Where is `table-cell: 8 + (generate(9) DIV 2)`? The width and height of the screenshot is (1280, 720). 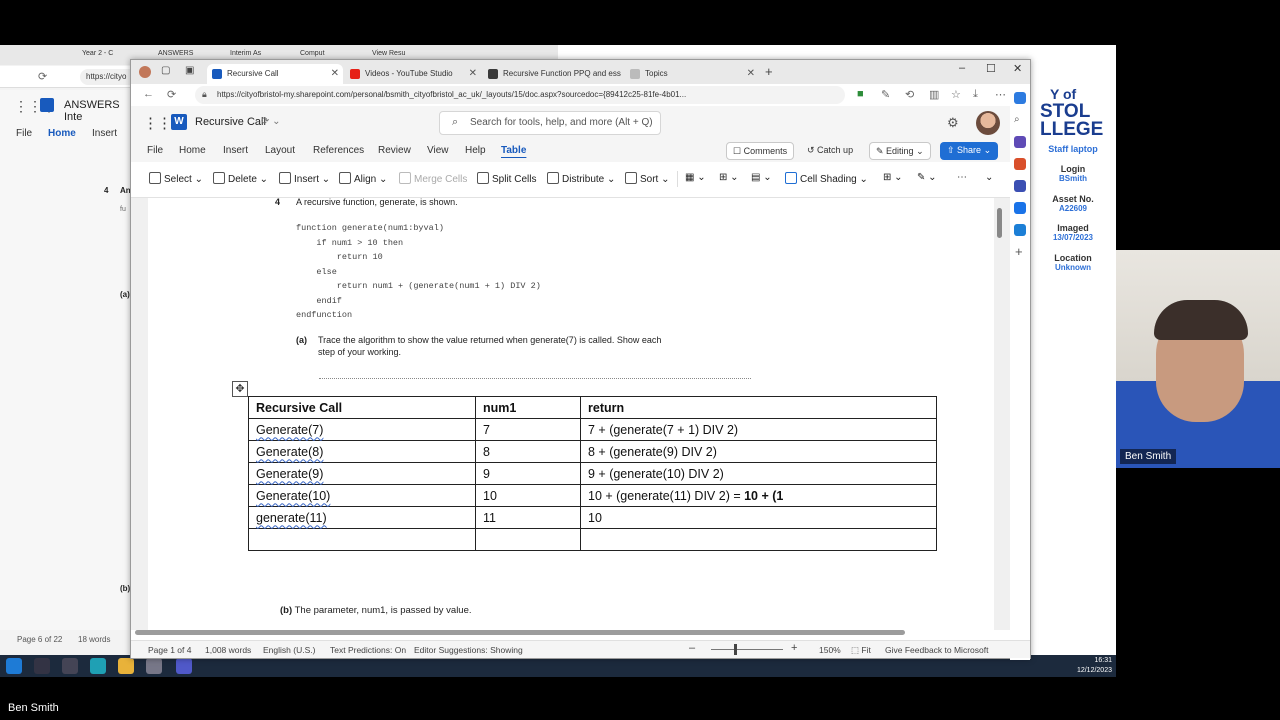
table-cell: 8 + (generate(9) DIV 2) is located at coordinates (758, 451).